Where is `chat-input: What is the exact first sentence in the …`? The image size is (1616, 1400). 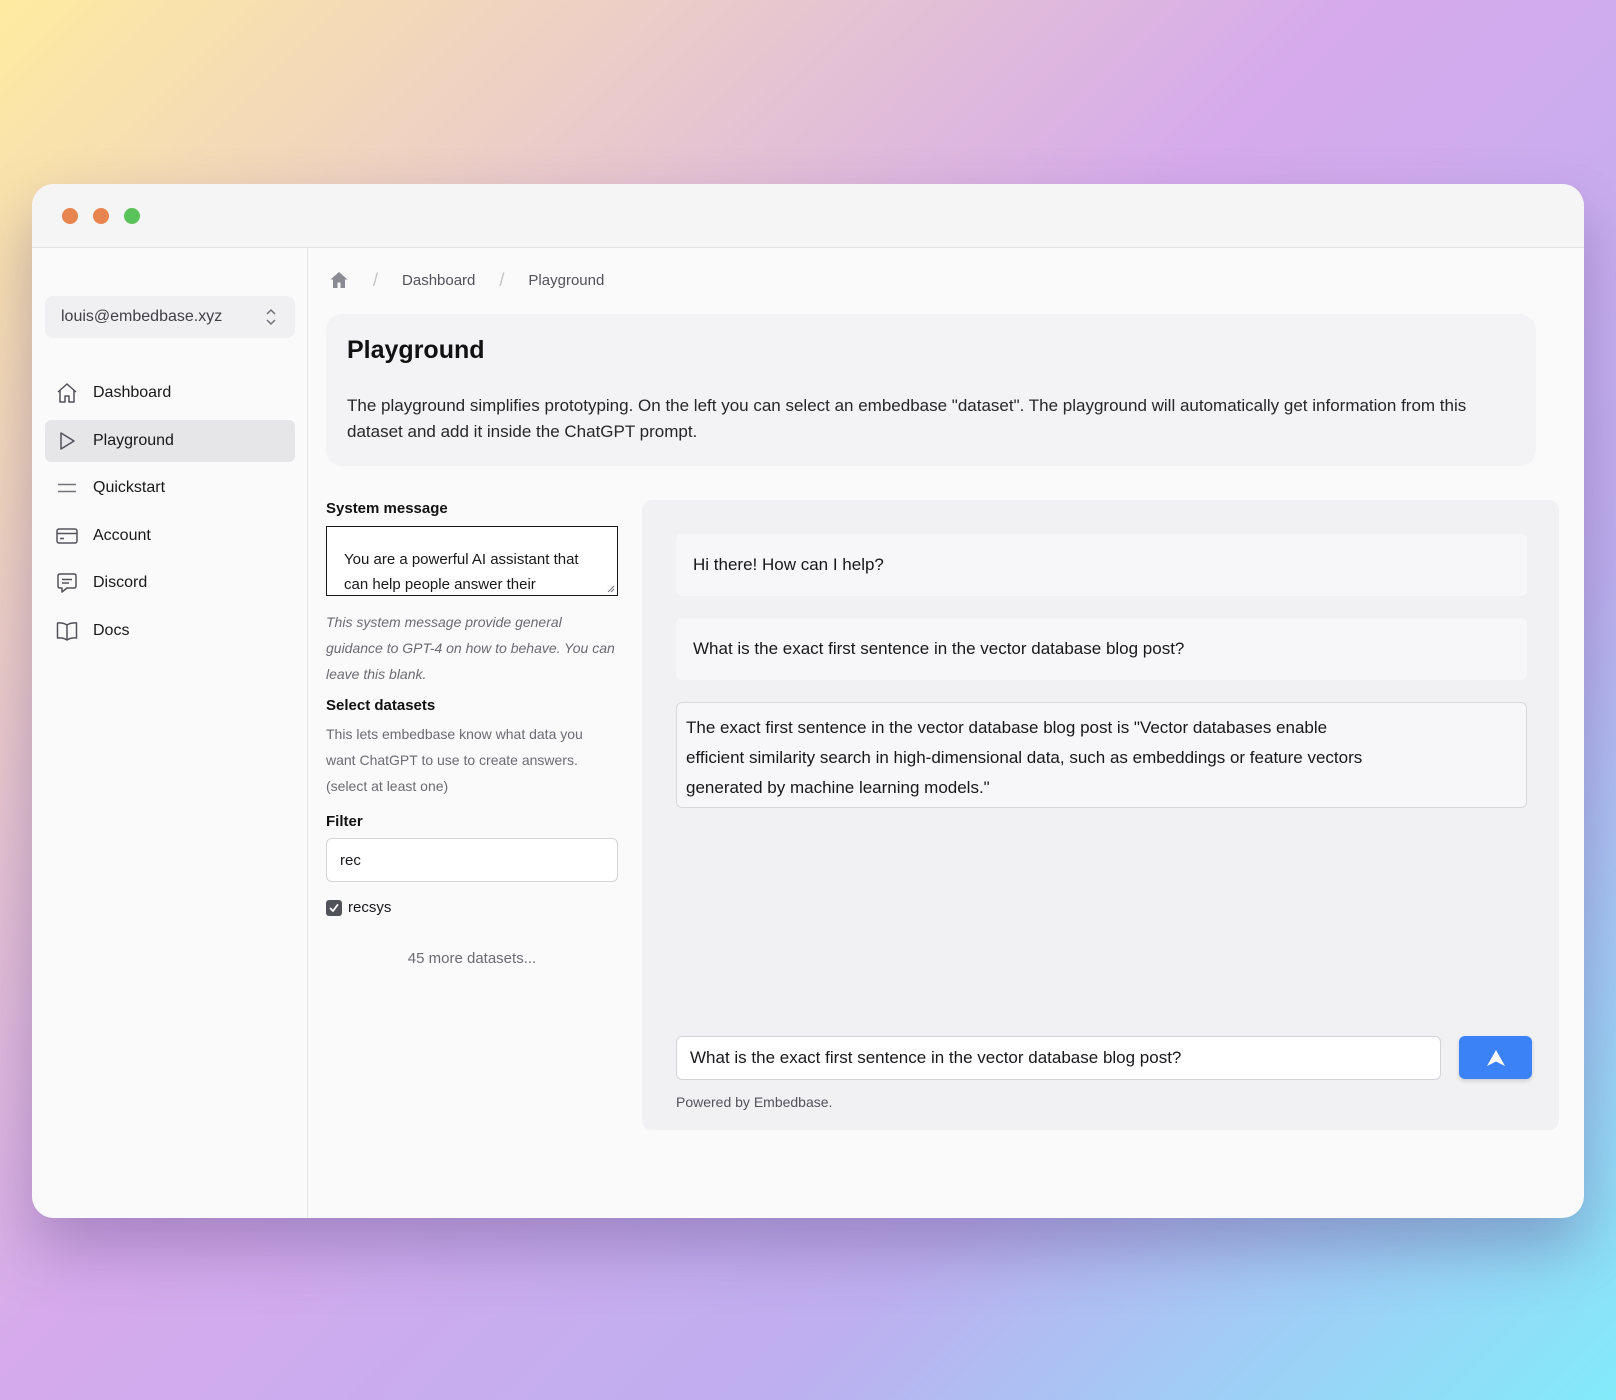 chat-input: What is the exact first sentence in the … is located at coordinates (1058, 1058).